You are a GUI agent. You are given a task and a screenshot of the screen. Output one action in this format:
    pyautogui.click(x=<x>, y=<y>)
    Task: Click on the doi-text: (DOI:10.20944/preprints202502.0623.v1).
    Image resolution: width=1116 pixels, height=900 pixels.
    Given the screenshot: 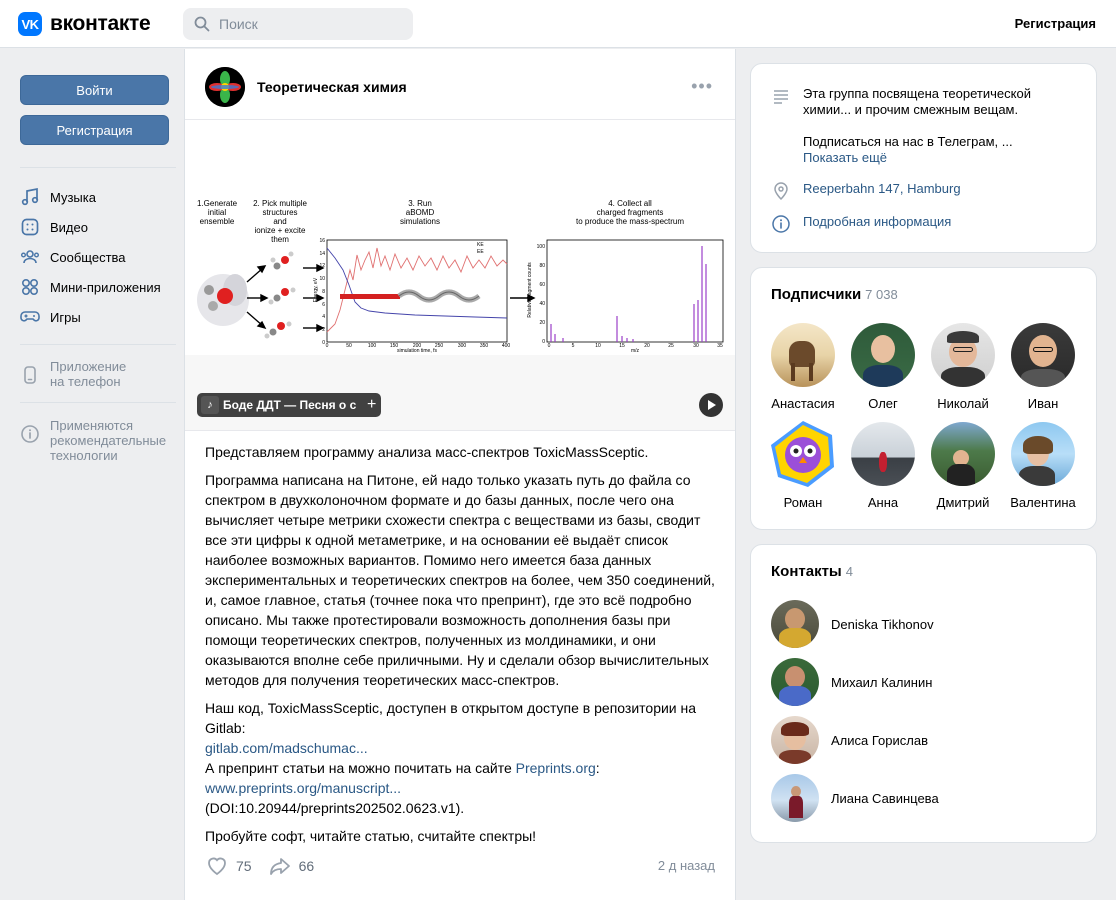 What is the action you would take?
    pyautogui.click(x=335, y=808)
    